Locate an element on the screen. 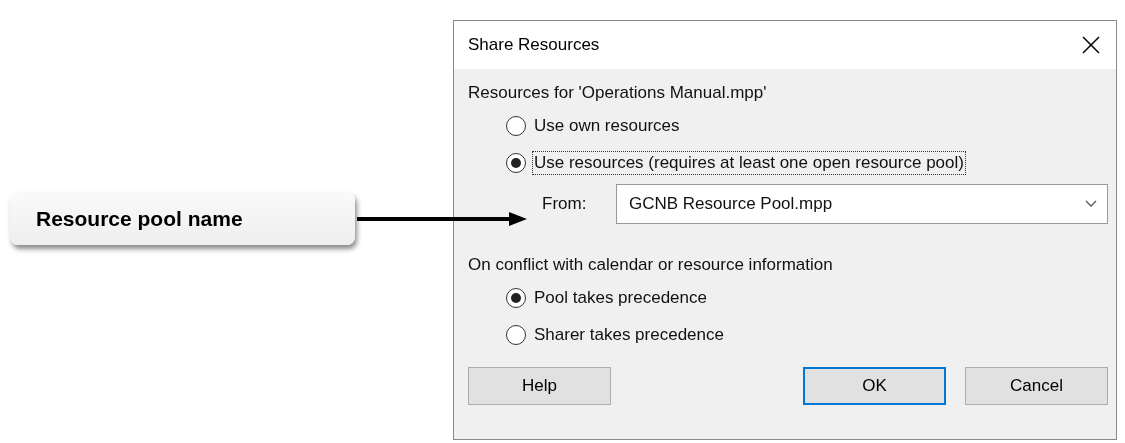  field-label: From: is located at coordinates (565, 204).